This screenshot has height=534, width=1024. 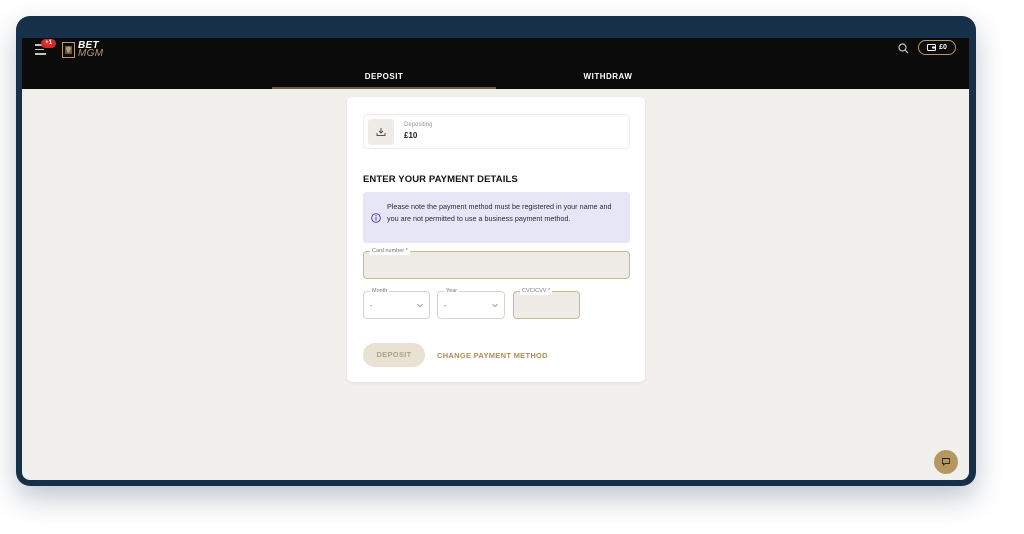 What do you see at coordinates (380, 291) in the screenshot?
I see `month-label: Month` at bounding box center [380, 291].